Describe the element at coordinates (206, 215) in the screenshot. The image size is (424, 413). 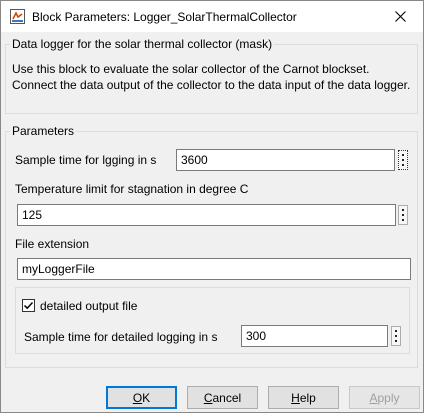
I see `temp-limit-input` at that location.